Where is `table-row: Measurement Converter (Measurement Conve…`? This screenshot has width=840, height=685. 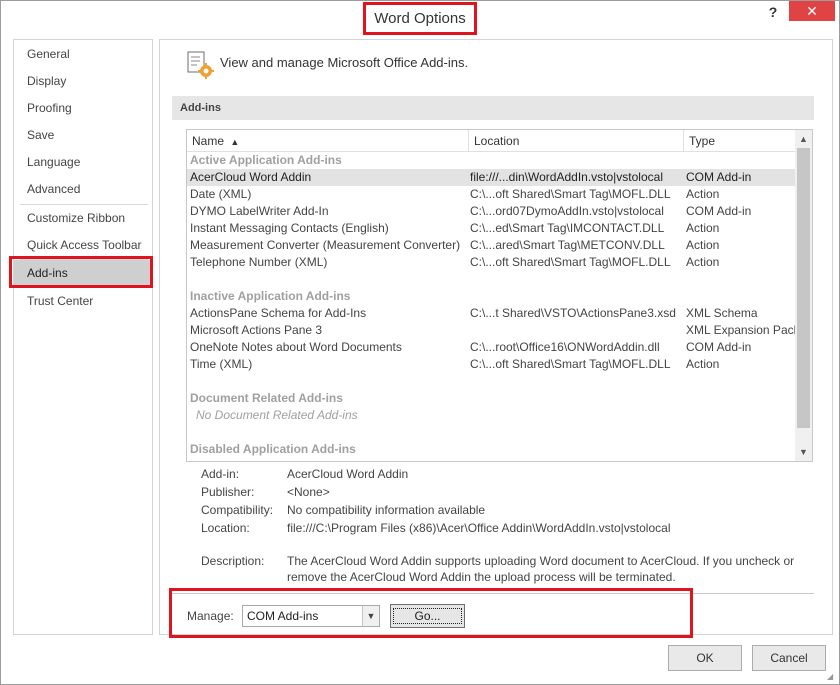 table-row: Measurement Converter (Measurement Conve… is located at coordinates (491, 245).